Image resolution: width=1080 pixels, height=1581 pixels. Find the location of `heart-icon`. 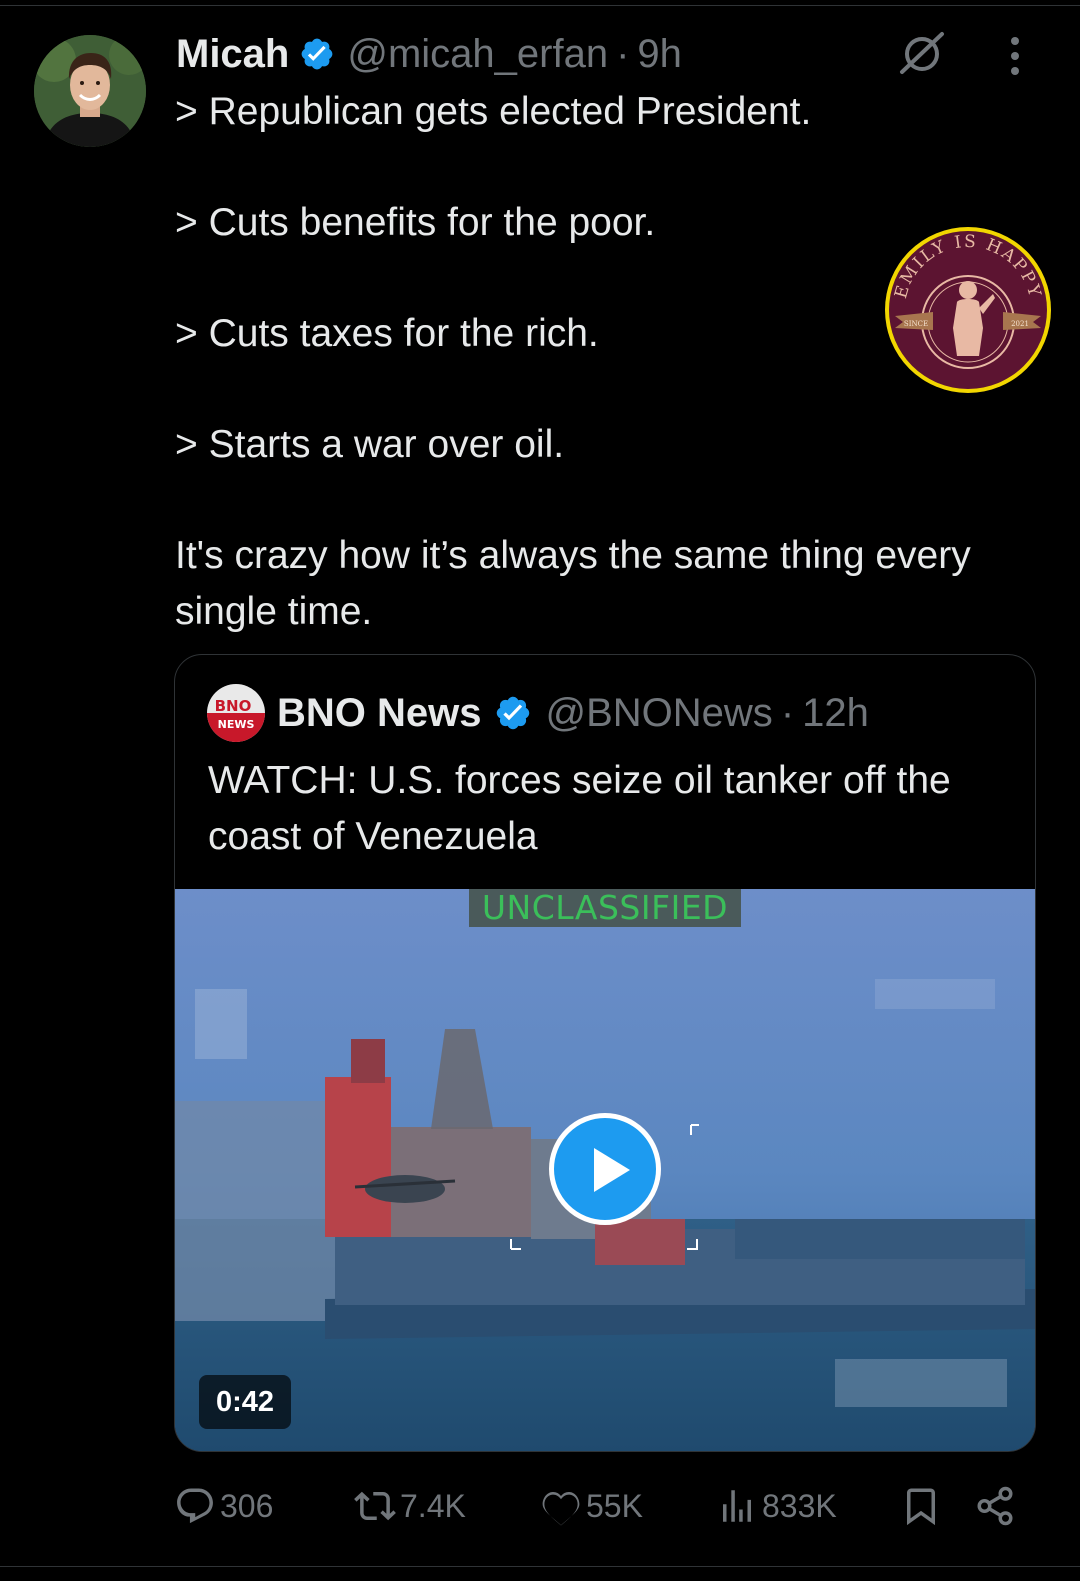

heart-icon is located at coordinates (561, 1508).